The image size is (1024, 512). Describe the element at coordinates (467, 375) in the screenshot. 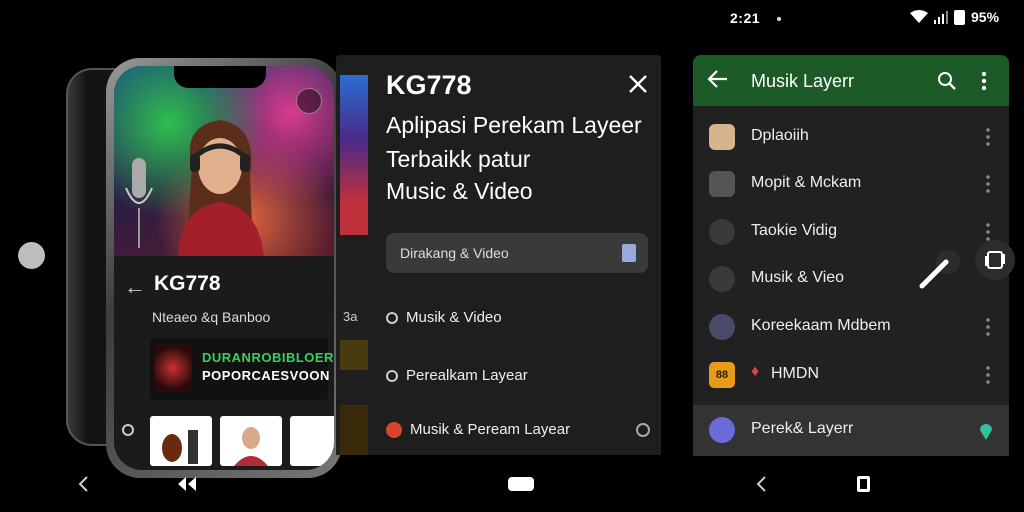

I see `option-label: Perealkam Layear` at that location.